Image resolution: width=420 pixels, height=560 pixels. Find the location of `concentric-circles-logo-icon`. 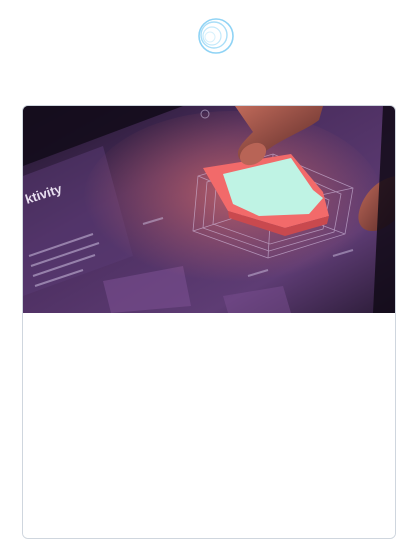

concentric-circles-logo-icon is located at coordinates (216, 36).